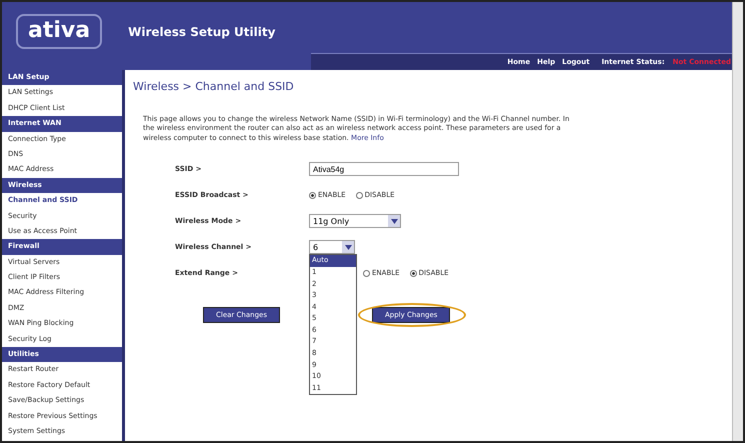 This screenshot has width=745, height=443. Describe the element at coordinates (737, 221) in the screenshot. I see `scrollbar` at that location.